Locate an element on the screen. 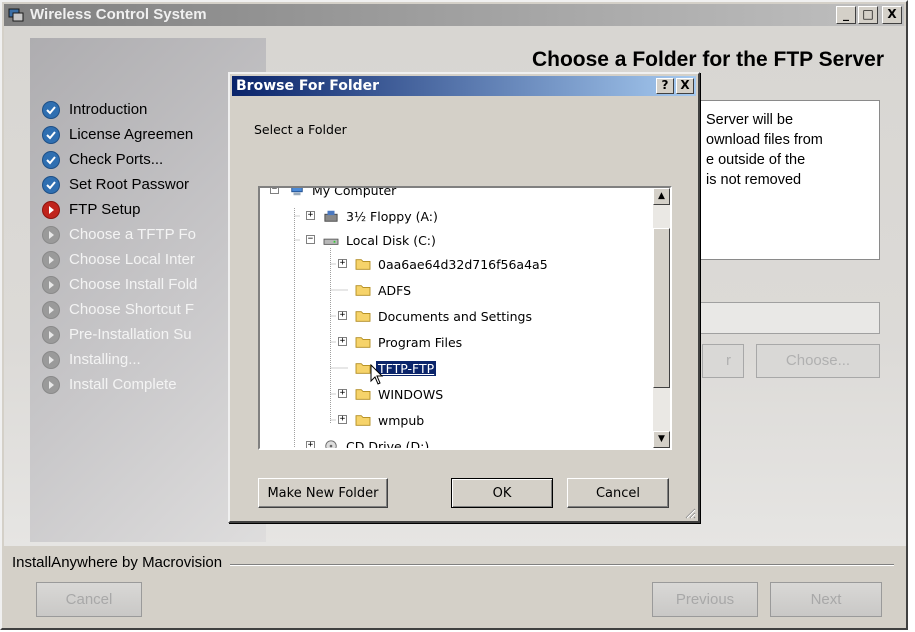 The width and height of the screenshot is (915, 632). step-item: Choose Shortcut F is located at coordinates (119, 309).